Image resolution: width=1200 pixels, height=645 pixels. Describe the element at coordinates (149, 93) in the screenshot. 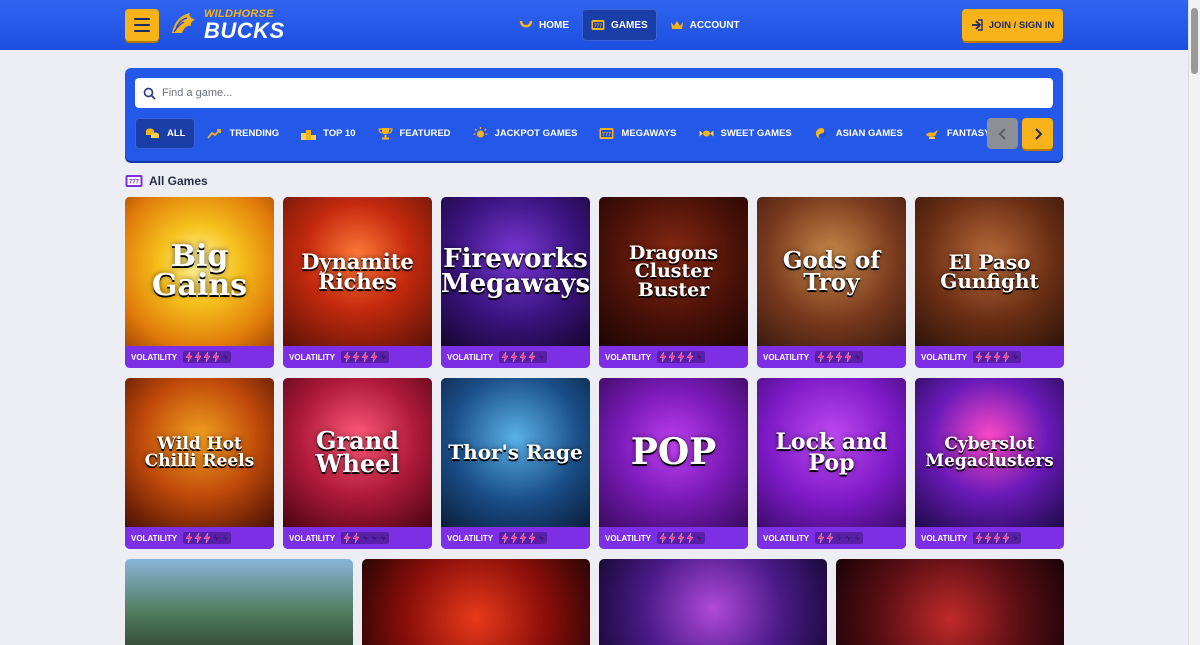

I see `search-icon` at that location.